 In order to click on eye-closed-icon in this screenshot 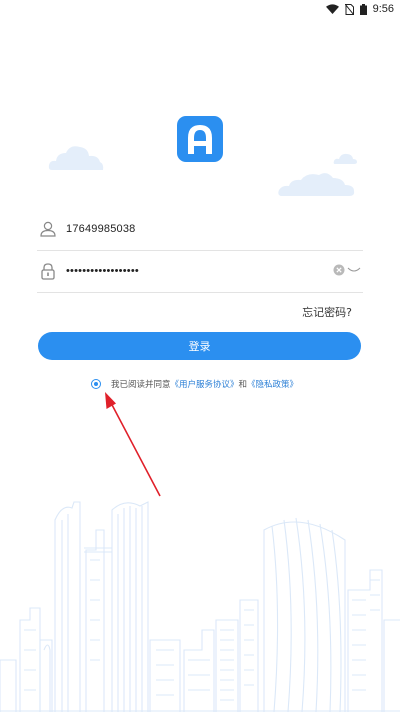, I will do `click(354, 270)`.